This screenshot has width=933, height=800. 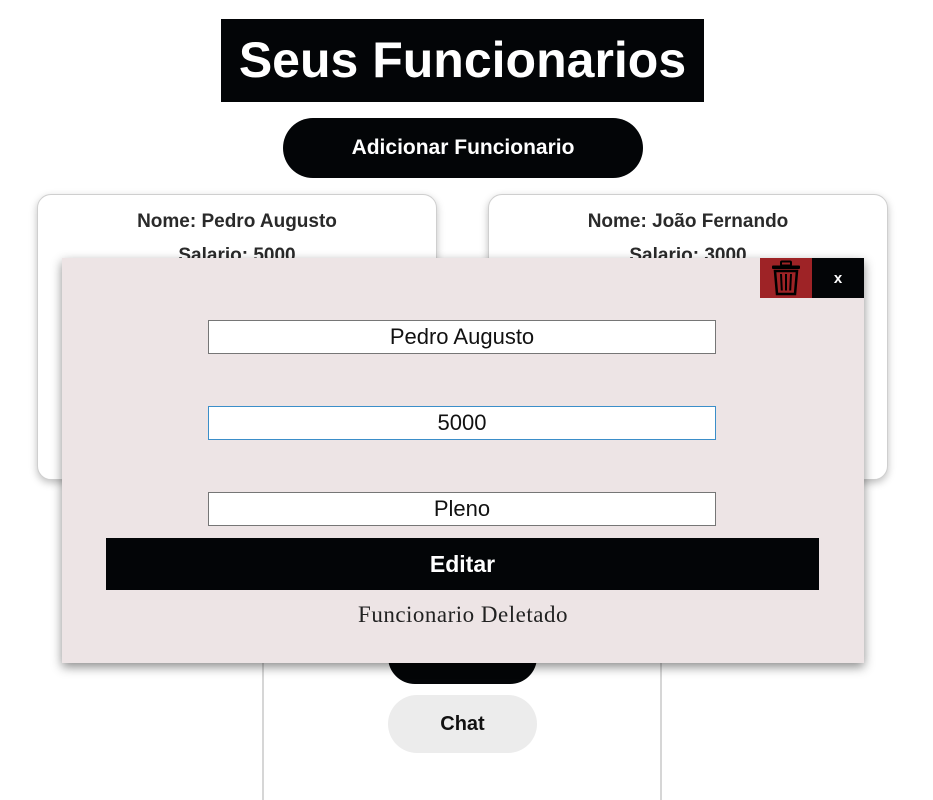 What do you see at coordinates (462, 724) in the screenshot?
I see `chat-button: Chat` at bounding box center [462, 724].